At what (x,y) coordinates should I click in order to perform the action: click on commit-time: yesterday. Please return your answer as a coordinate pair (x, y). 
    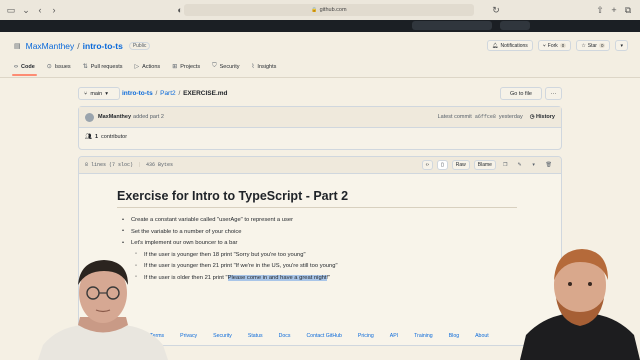
    Looking at the image, I should click on (510, 117).